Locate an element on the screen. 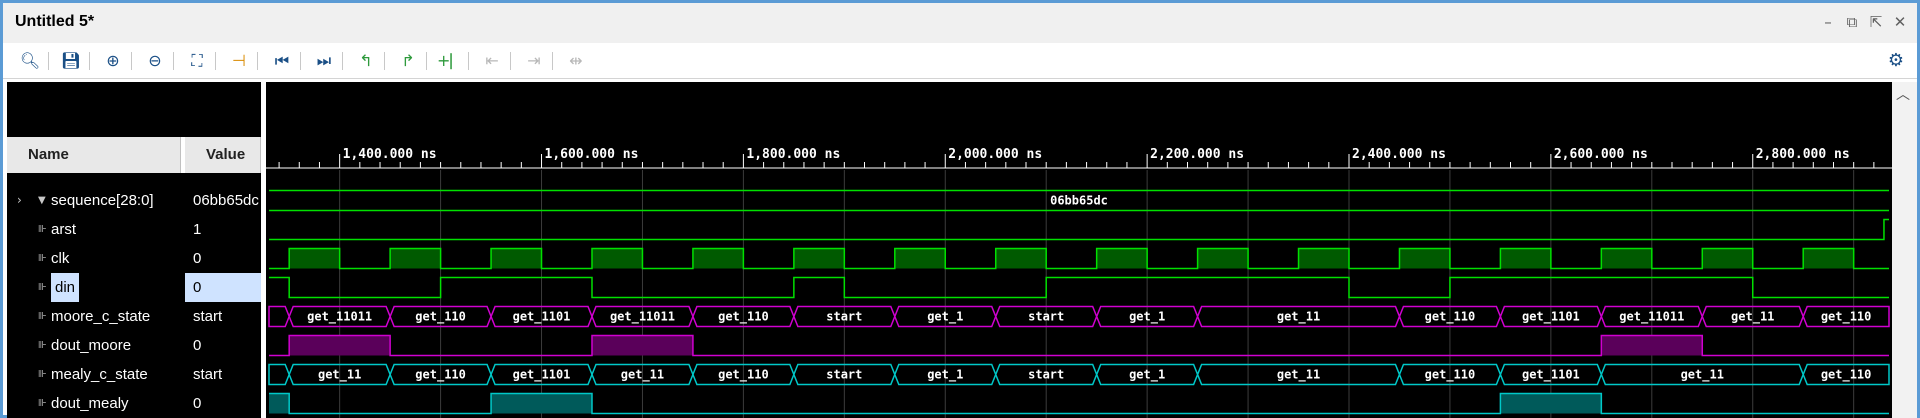 This screenshot has width=1920, height=418. signal-row-name: ⊪ moore_c_state is located at coordinates (94, 316).